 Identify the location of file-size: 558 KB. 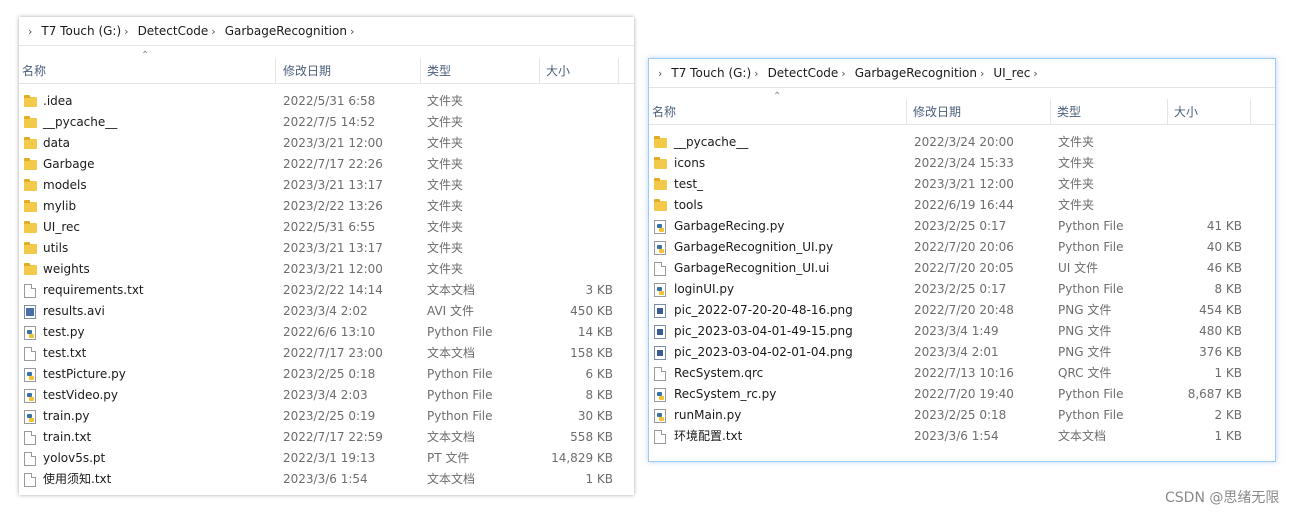
(591, 437).